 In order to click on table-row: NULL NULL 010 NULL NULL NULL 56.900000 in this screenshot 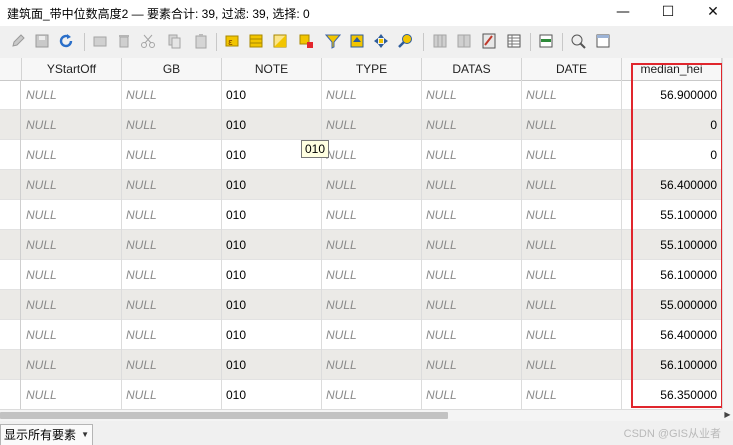, I will do `click(361, 95)`.